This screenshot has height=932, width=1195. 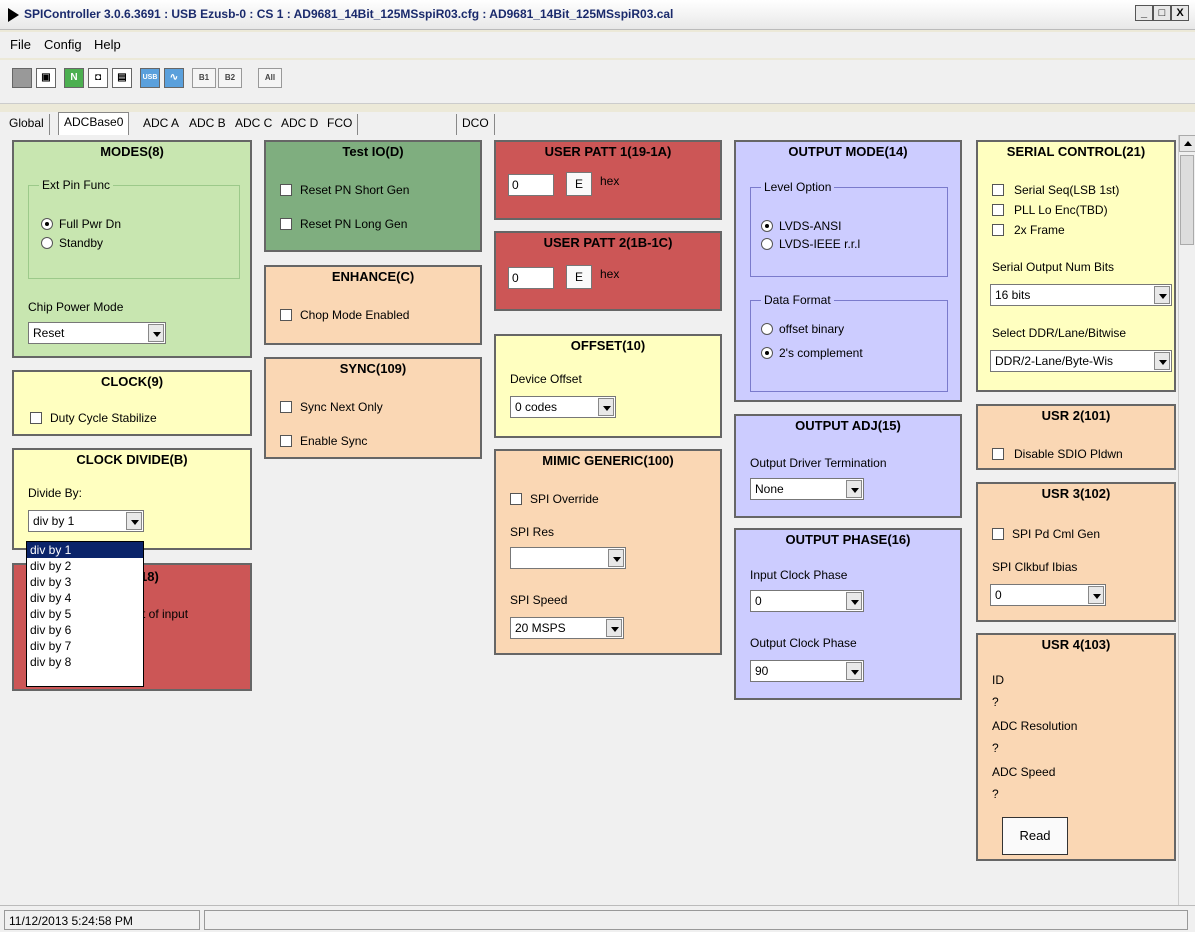 What do you see at coordinates (132, 381) in the screenshot?
I see `clock-title: CLOCK(9)` at bounding box center [132, 381].